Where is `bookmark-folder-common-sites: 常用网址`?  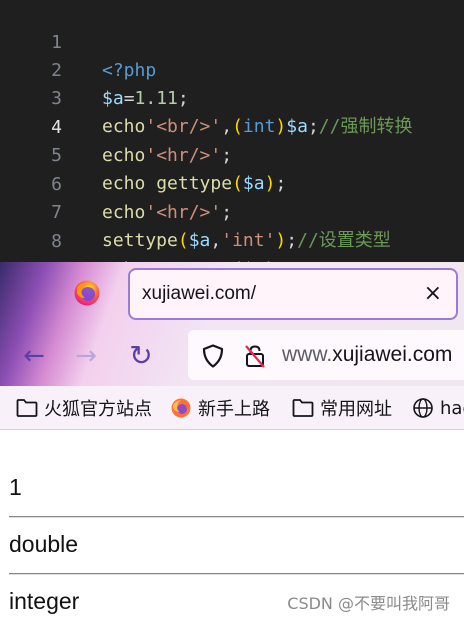 bookmark-folder-common-sites: 常用网址 is located at coordinates (342, 408).